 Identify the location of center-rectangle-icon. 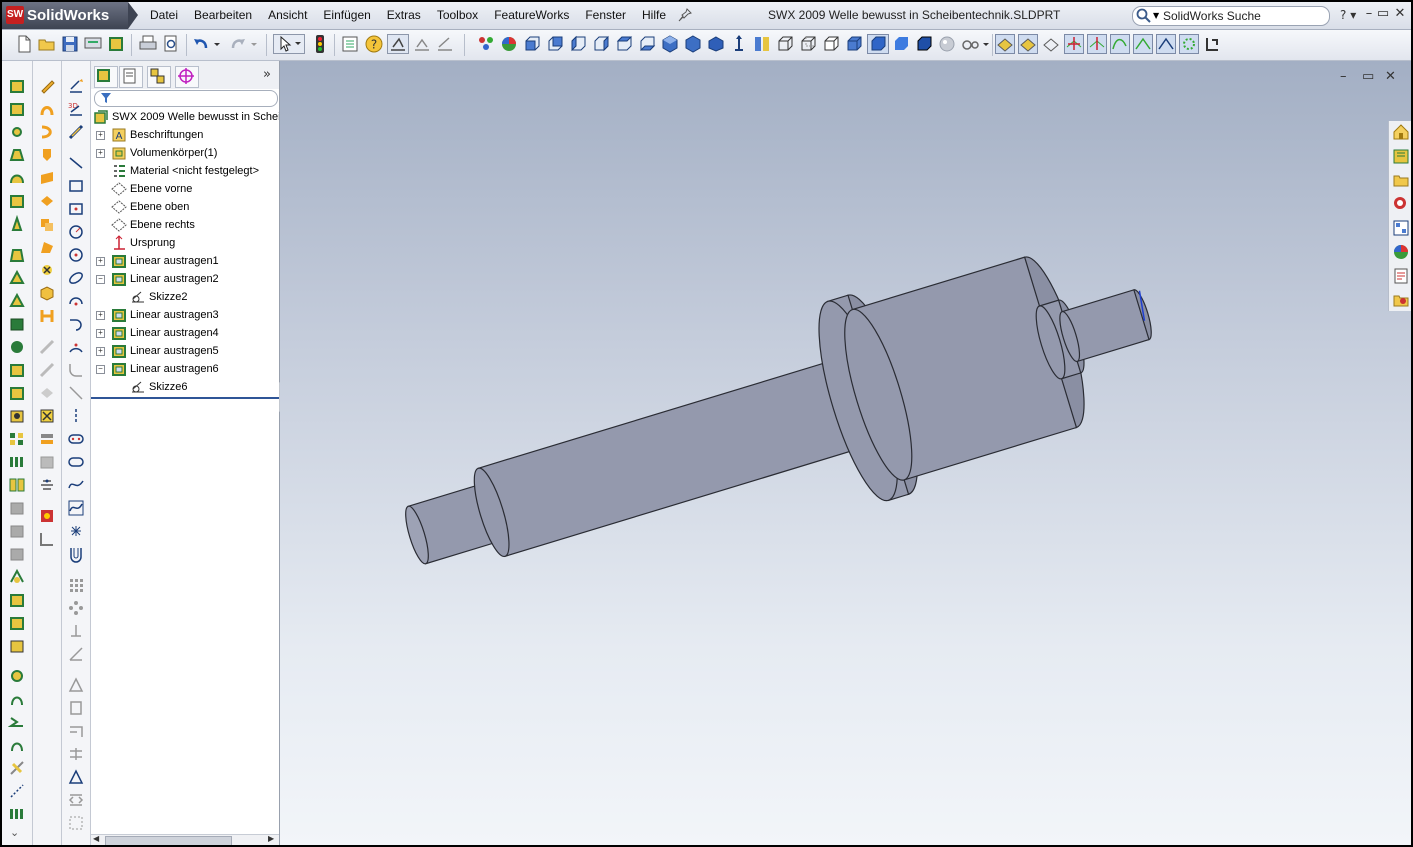
(76, 209).